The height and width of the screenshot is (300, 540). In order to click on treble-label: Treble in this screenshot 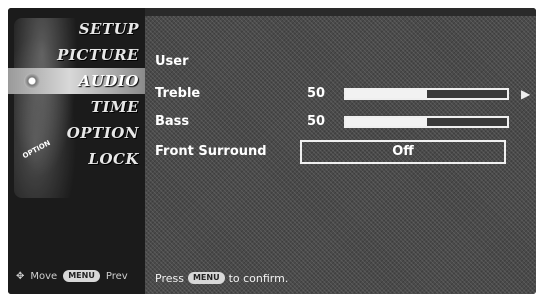, I will do `click(178, 93)`.